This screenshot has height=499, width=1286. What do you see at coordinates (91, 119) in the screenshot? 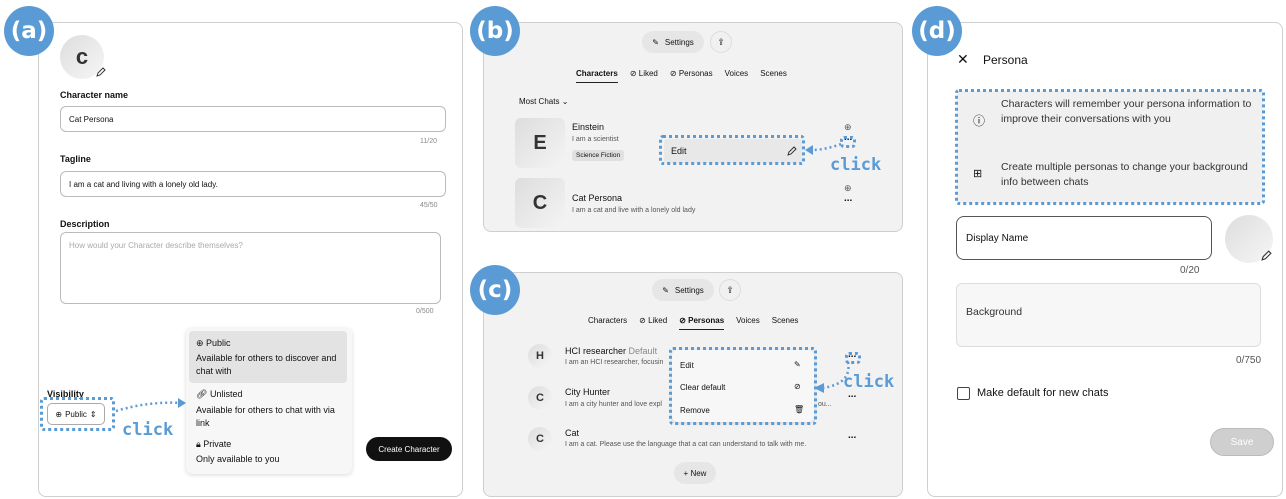
I see `name-value: Cat Persona` at bounding box center [91, 119].